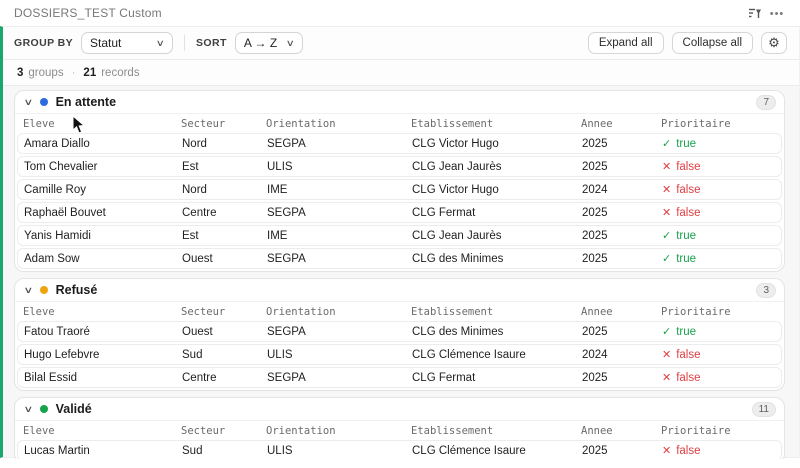 This screenshot has height=468, width=800. I want to click on table-cell: Centre, so click(199, 212).